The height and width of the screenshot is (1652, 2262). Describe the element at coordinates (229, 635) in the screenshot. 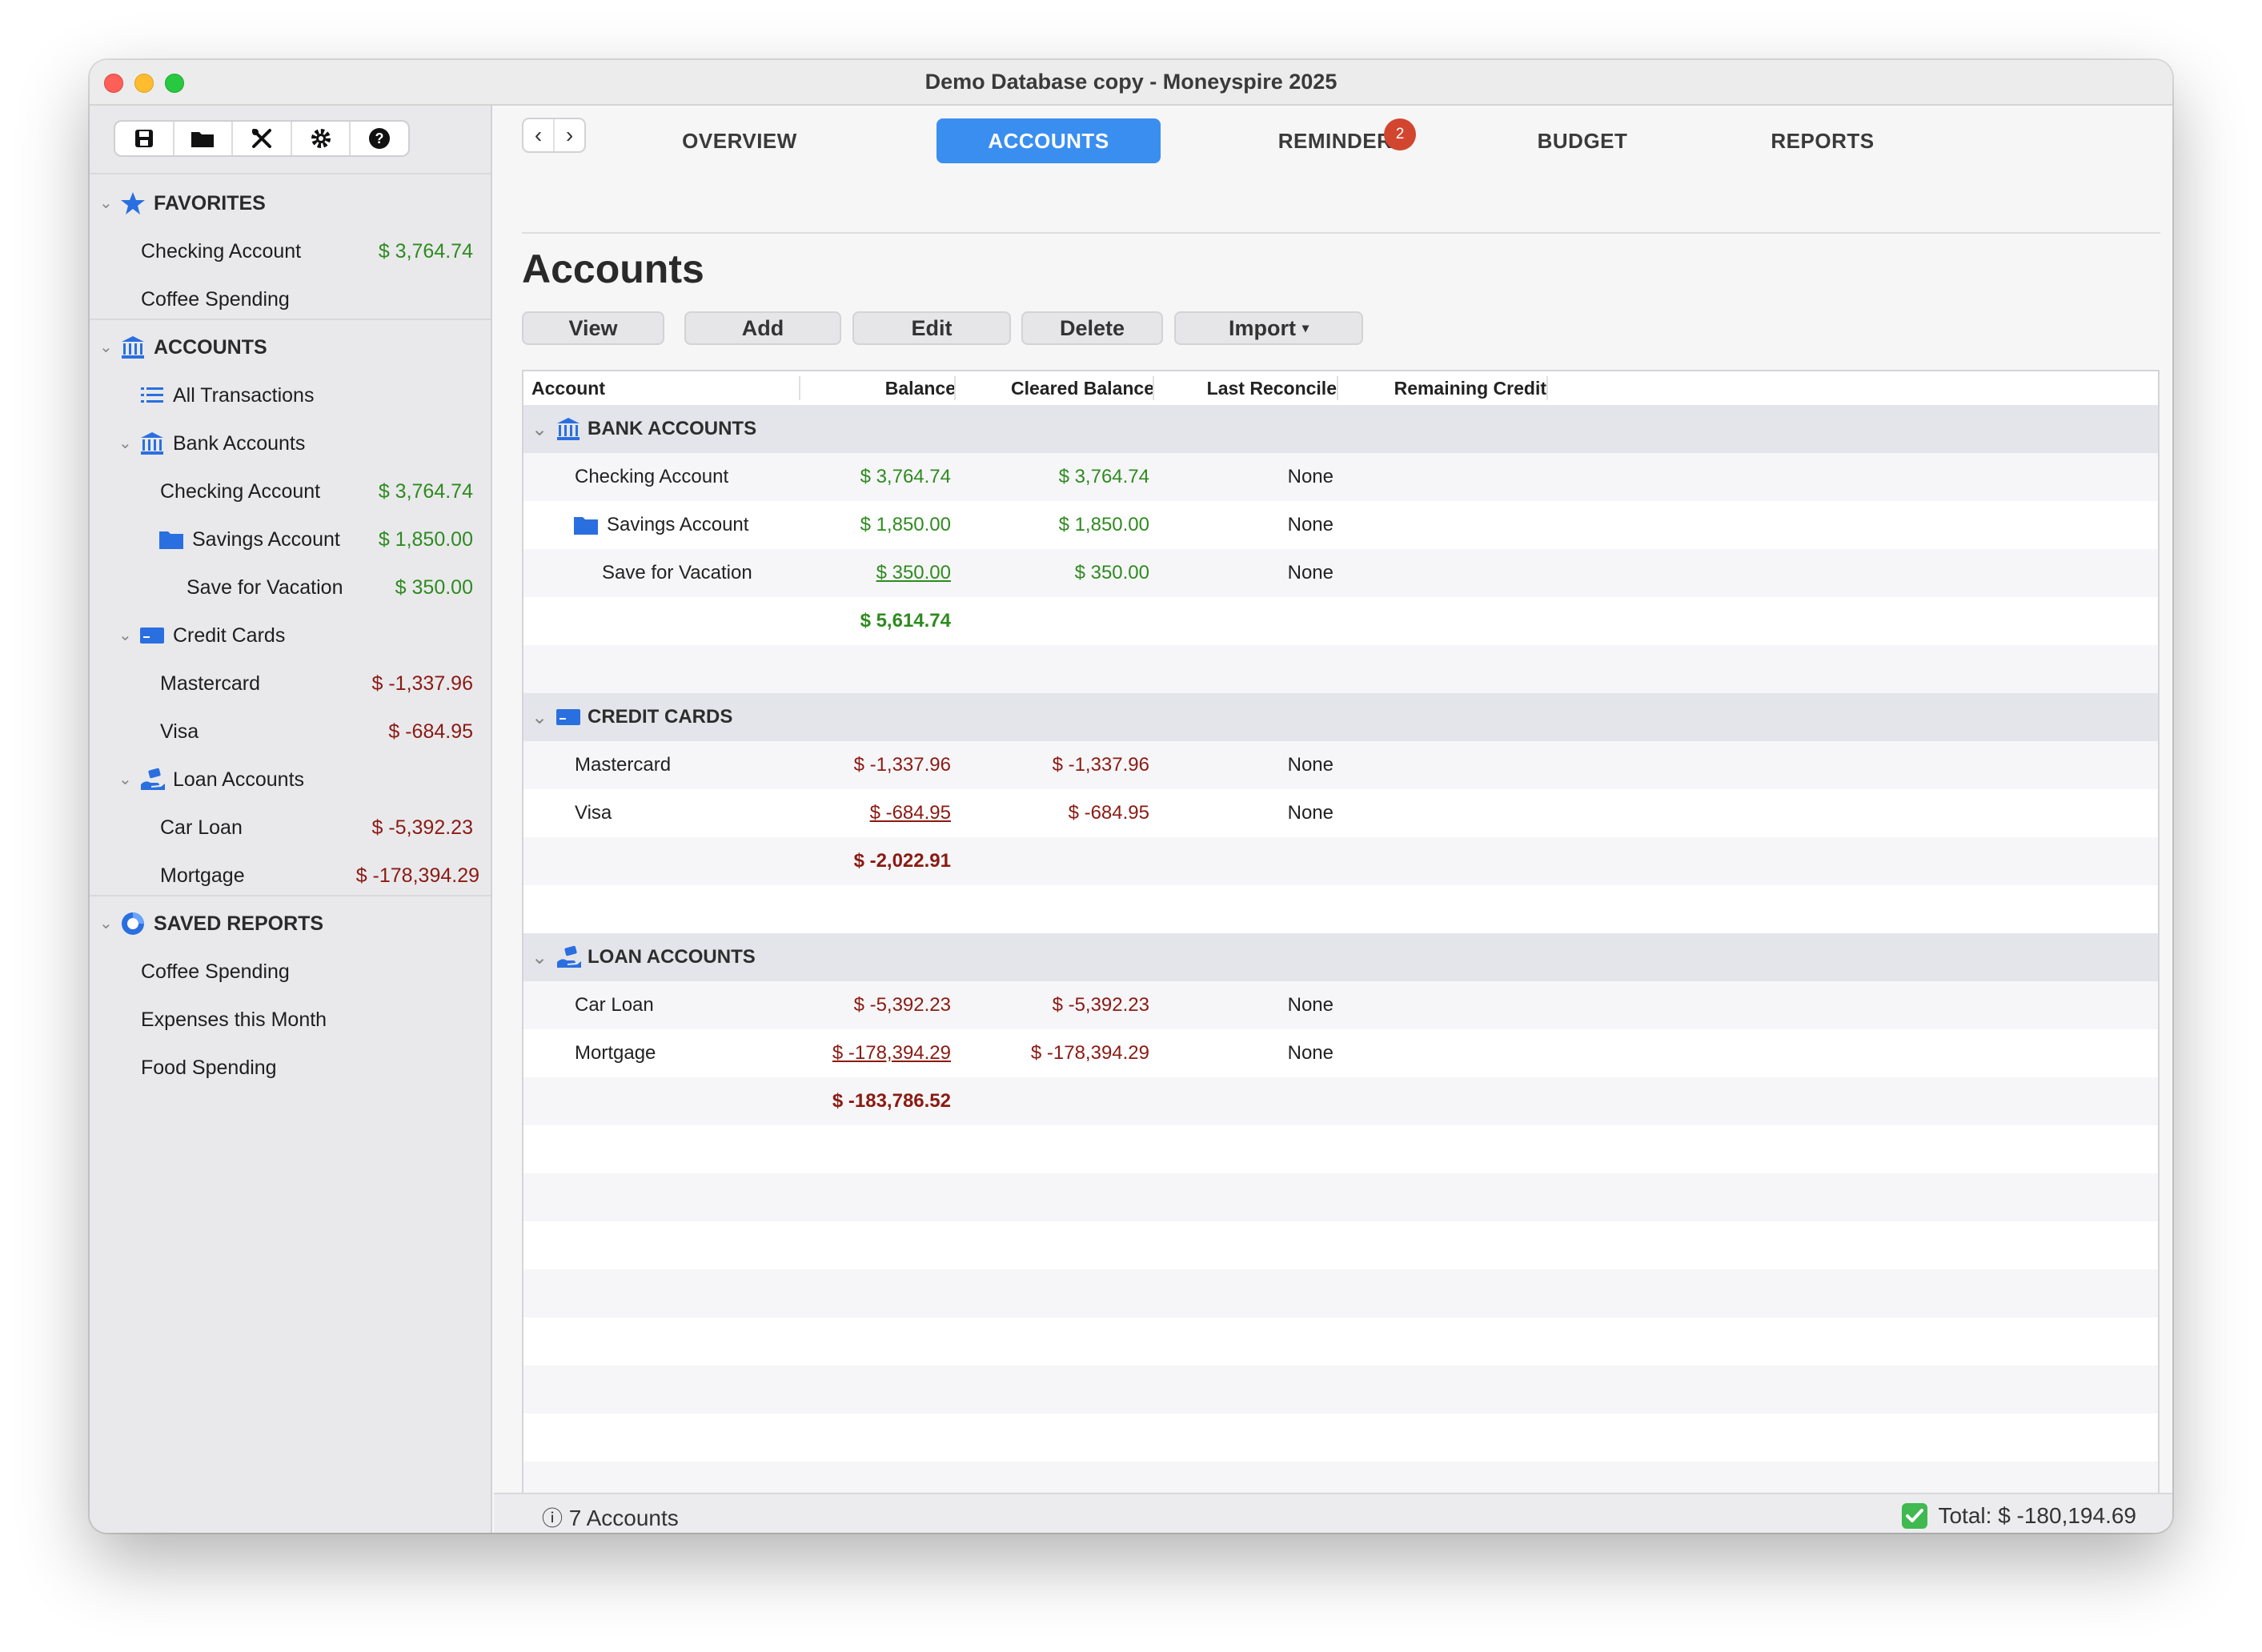

I see `sidebar-item-label: Credit Cards` at that location.